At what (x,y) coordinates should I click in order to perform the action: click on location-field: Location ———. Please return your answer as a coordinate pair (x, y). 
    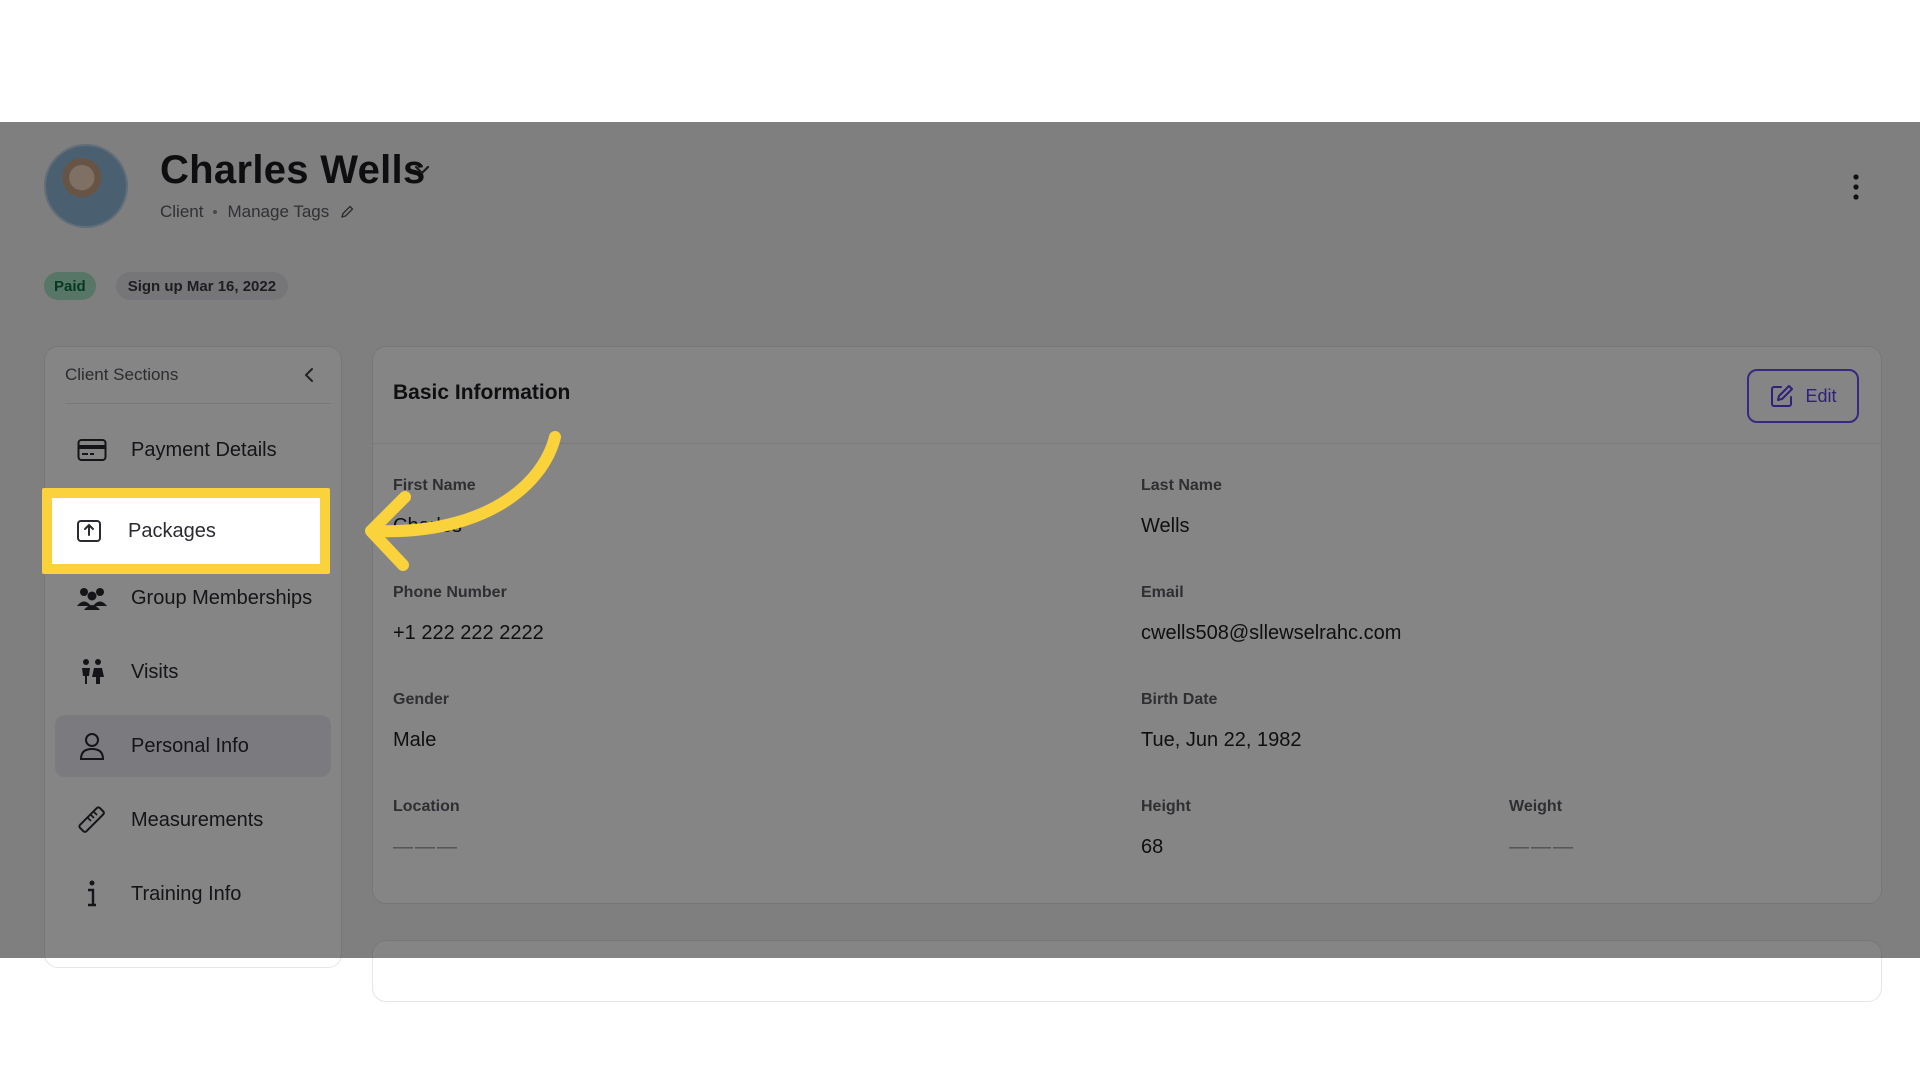
    Looking at the image, I should click on (426, 828).